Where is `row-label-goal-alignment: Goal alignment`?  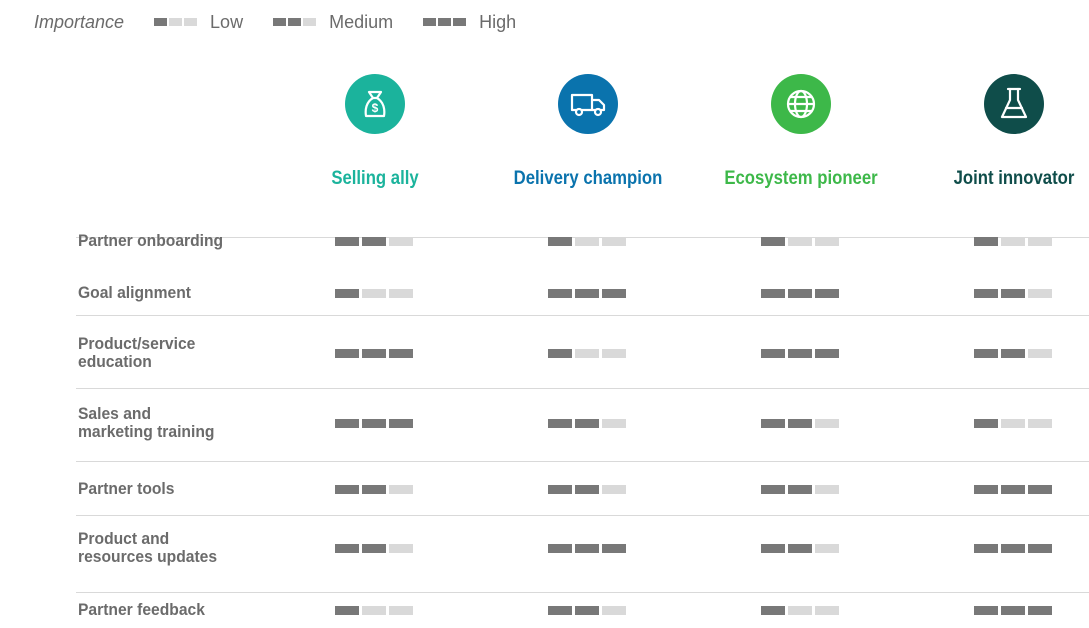
row-label-goal-alignment: Goal alignment is located at coordinates (134, 293).